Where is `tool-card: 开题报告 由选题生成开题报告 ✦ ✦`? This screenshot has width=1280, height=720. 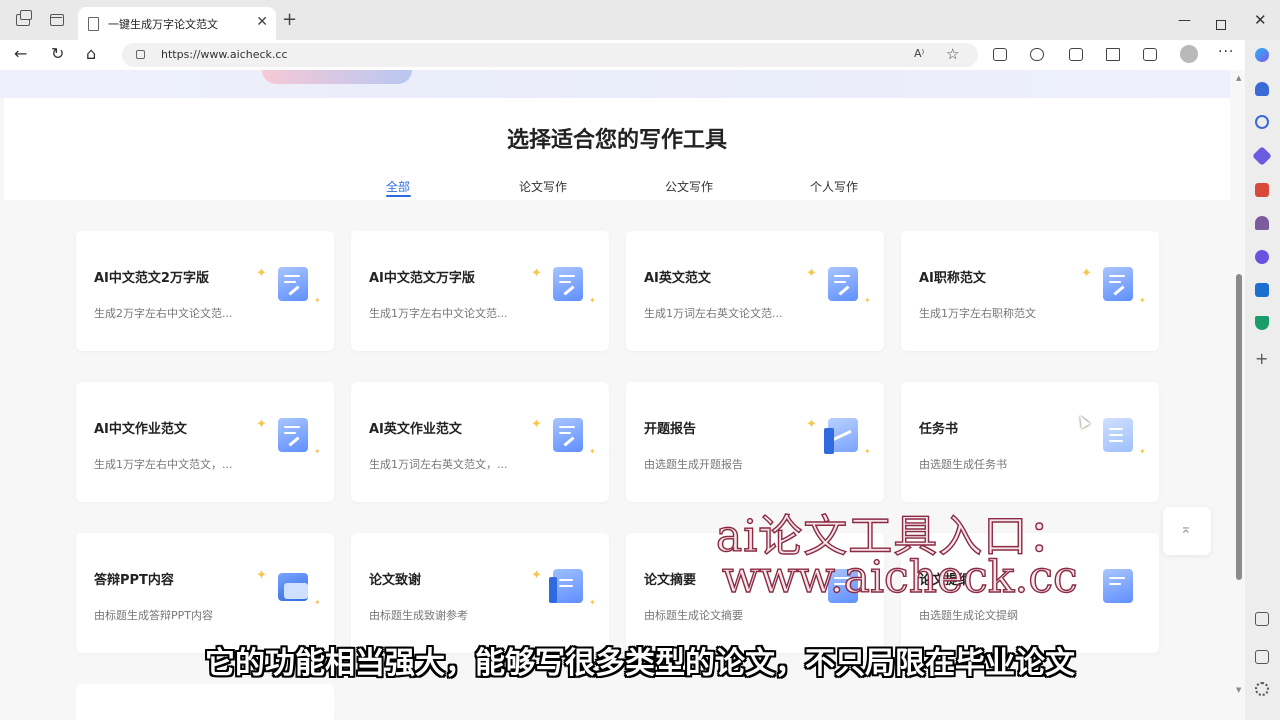 tool-card: 开题报告 由选题生成开题报告 ✦ ✦ is located at coordinates (755, 442).